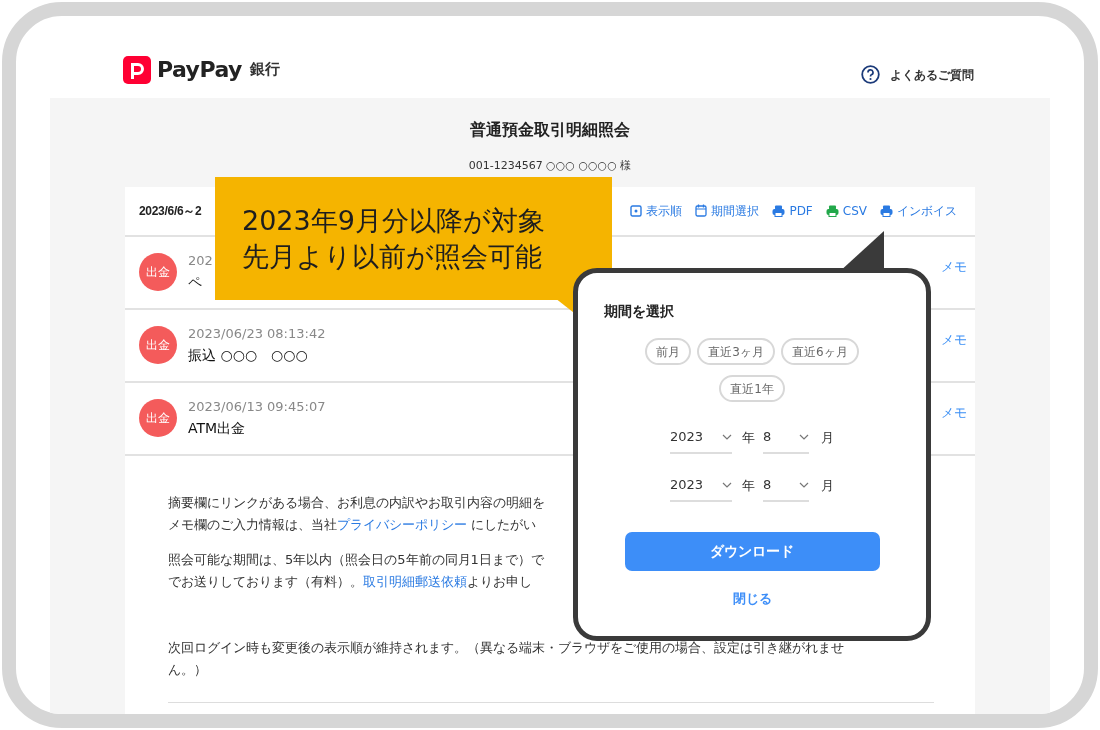  What do you see at coordinates (668, 351) in the screenshot?
I see `preset-chip: 前月` at bounding box center [668, 351].